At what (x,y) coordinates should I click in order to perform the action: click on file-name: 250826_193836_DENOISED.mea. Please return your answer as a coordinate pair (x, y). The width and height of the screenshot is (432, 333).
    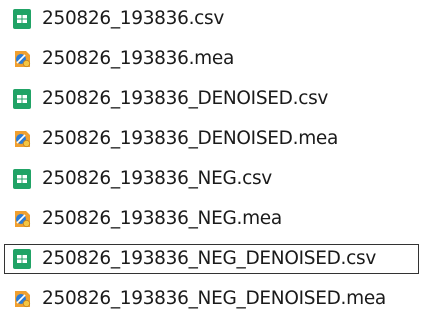
    Looking at the image, I should click on (190, 138).